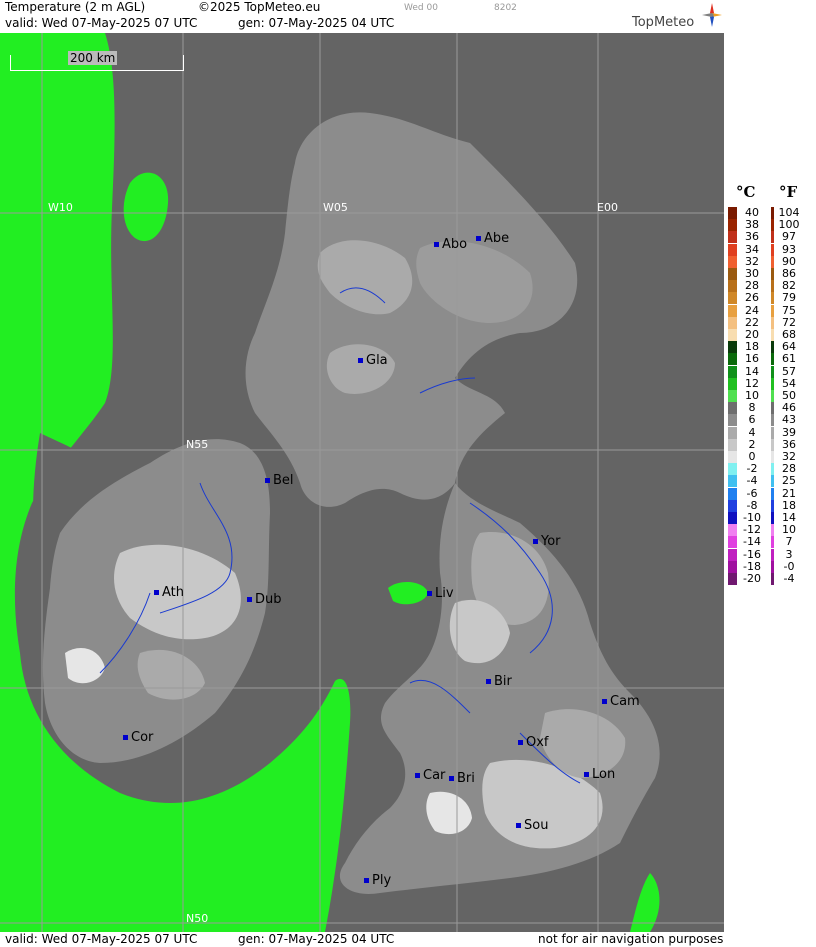  Describe the element at coordinates (505, 8) in the screenshot. I see `code-label: 8202` at that location.